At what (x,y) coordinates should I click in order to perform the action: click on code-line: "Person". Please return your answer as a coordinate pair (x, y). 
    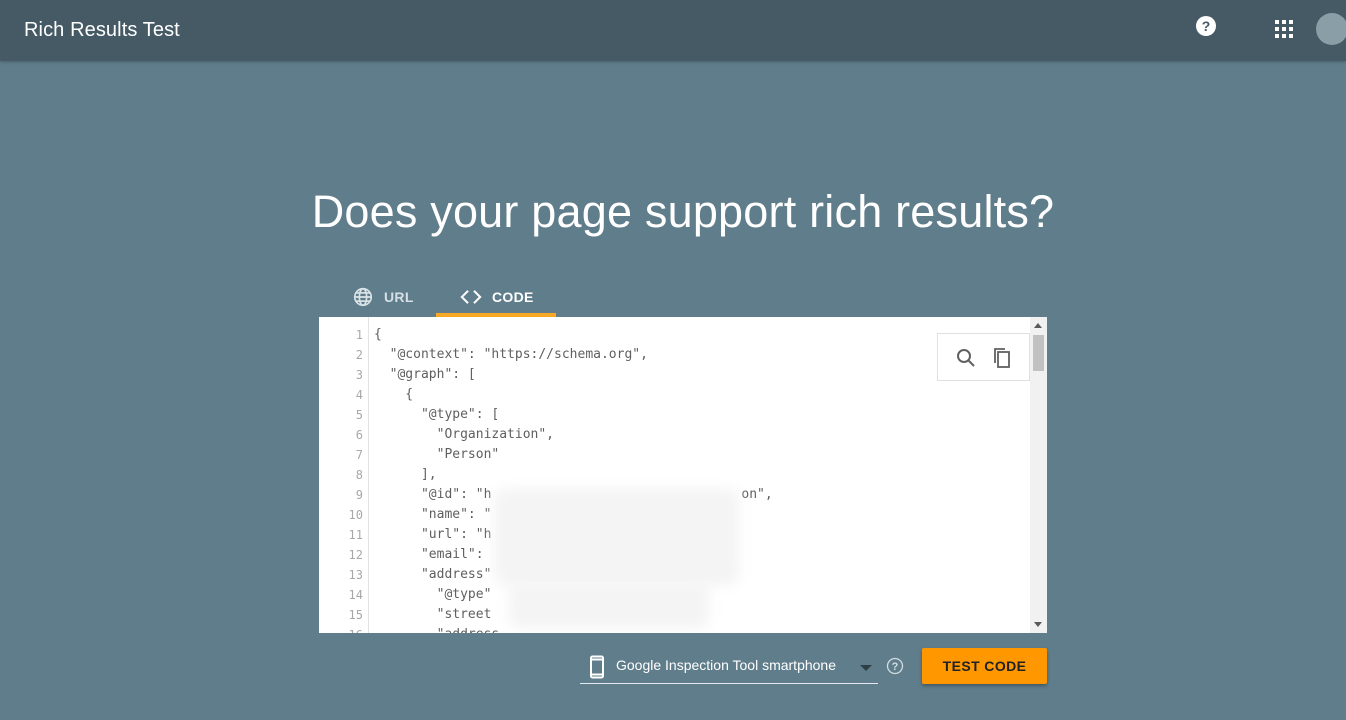
    Looking at the image, I should click on (437, 454).